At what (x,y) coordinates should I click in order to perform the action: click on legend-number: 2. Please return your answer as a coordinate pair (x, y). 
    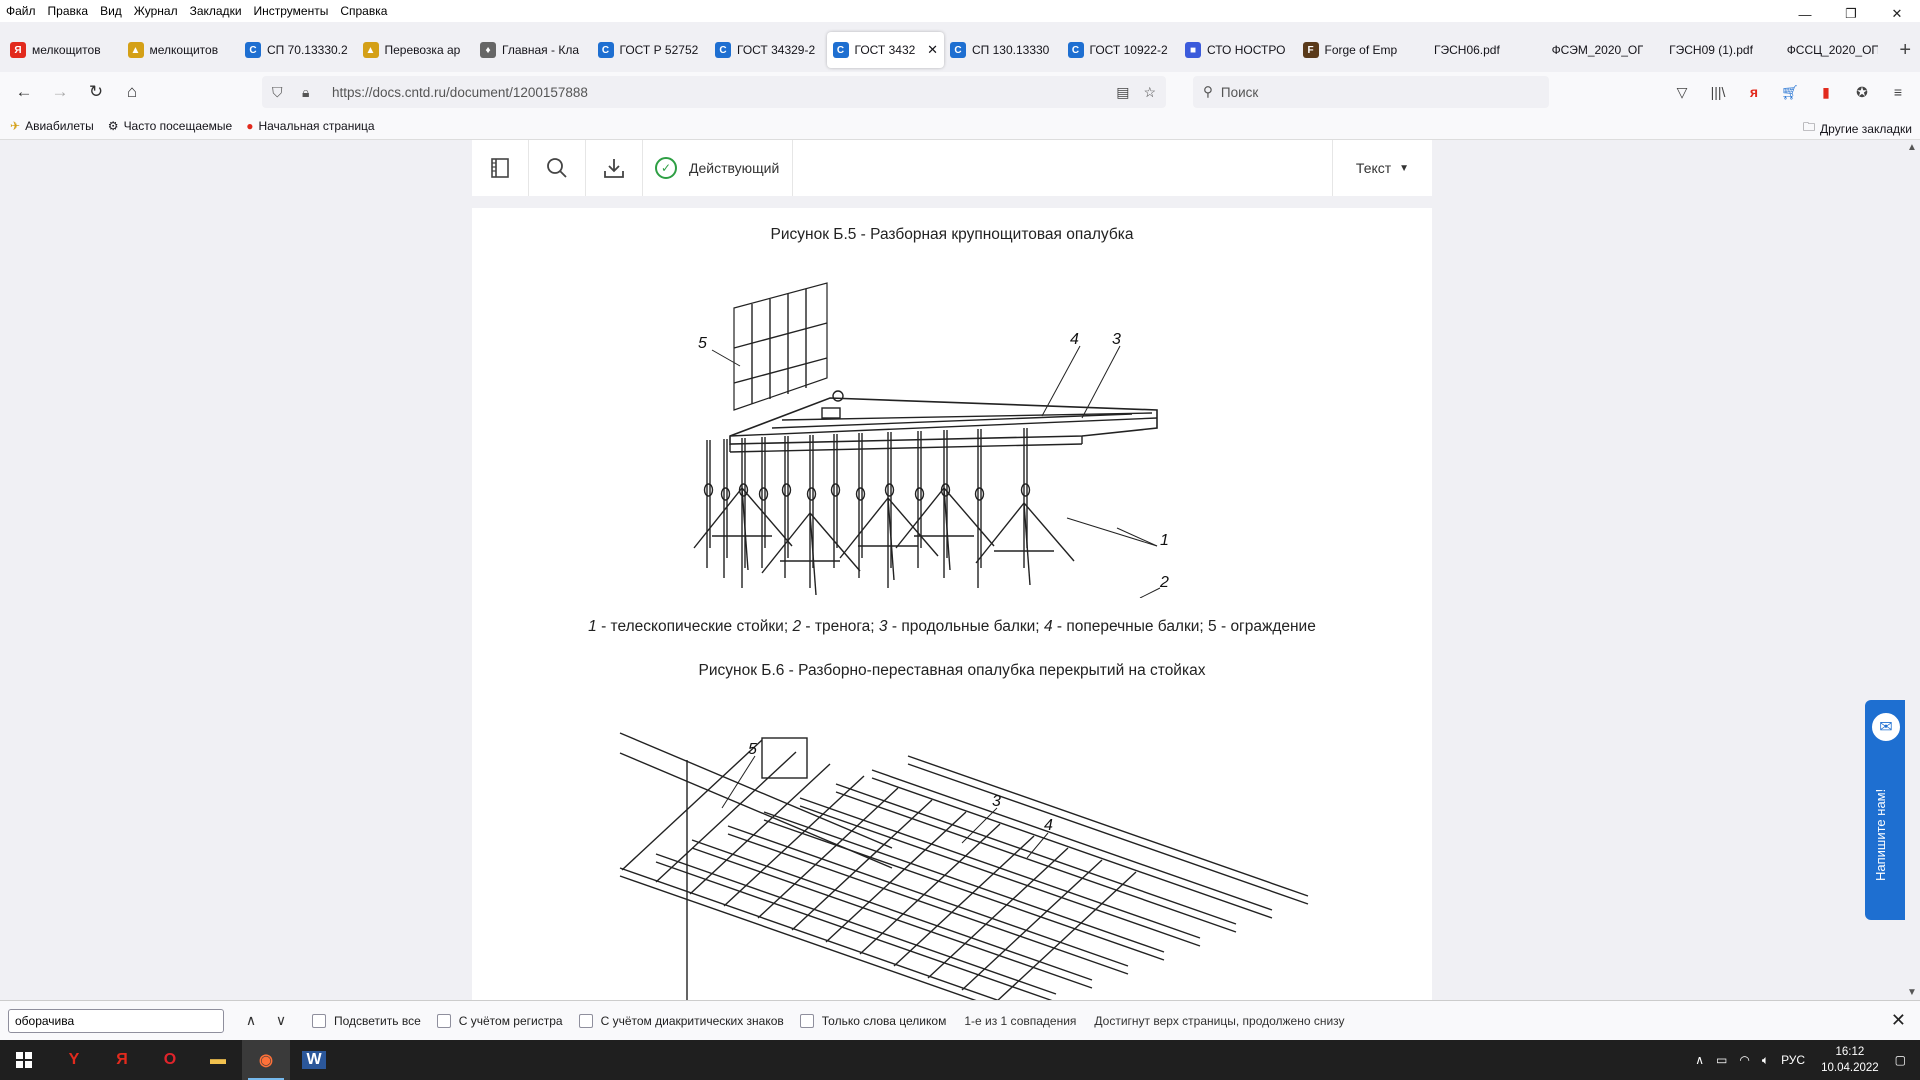
    Looking at the image, I should click on (797, 626).